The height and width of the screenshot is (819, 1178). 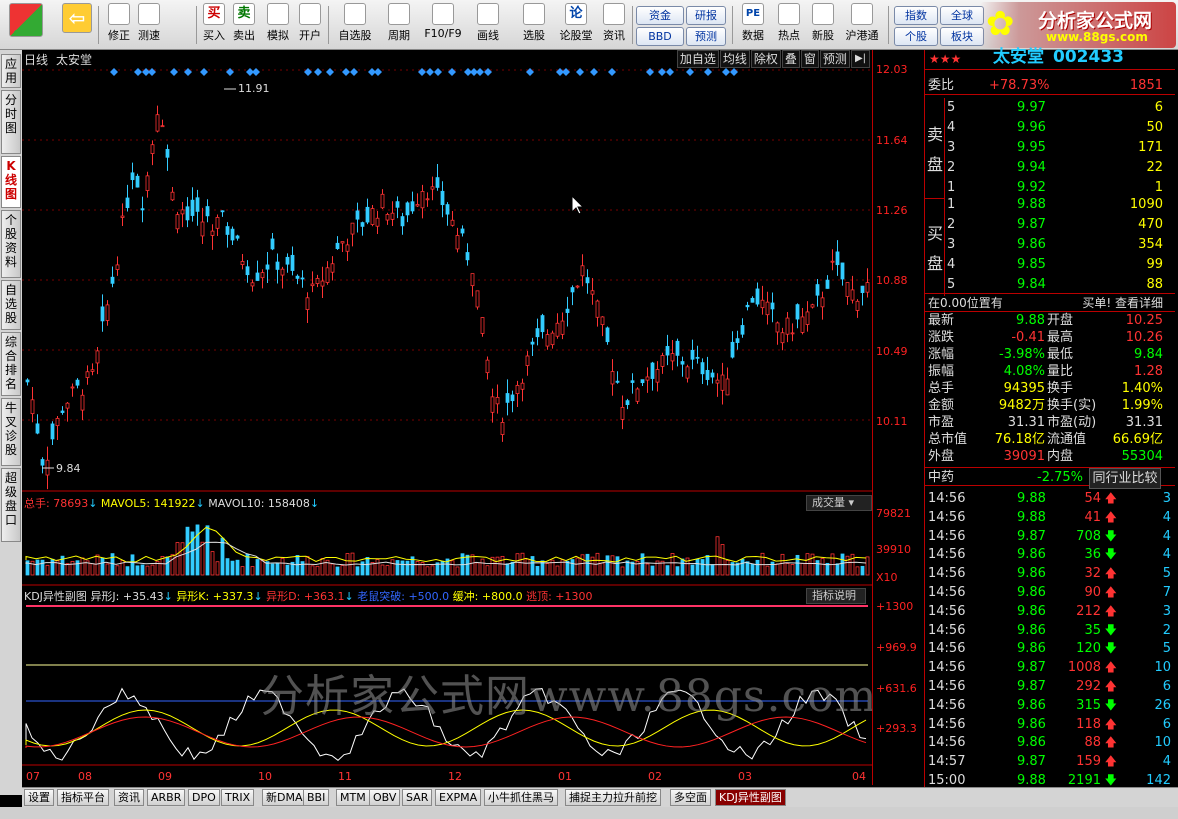 I want to click on bid-row: 3 9.86 354, so click(x=1050, y=244).